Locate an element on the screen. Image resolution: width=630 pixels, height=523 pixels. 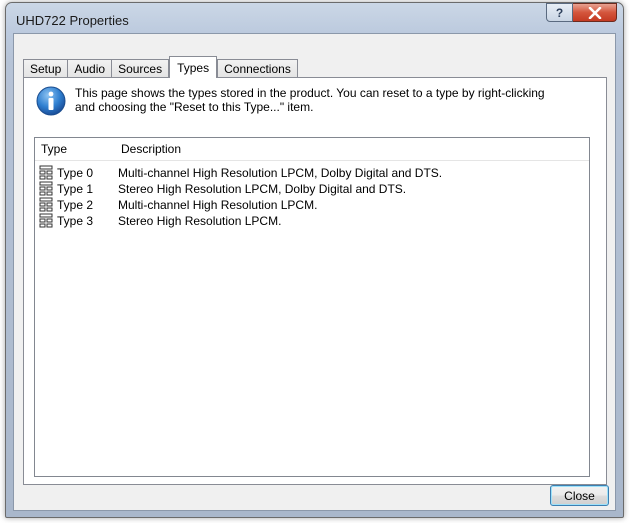
close-icon is located at coordinates (594, 12).